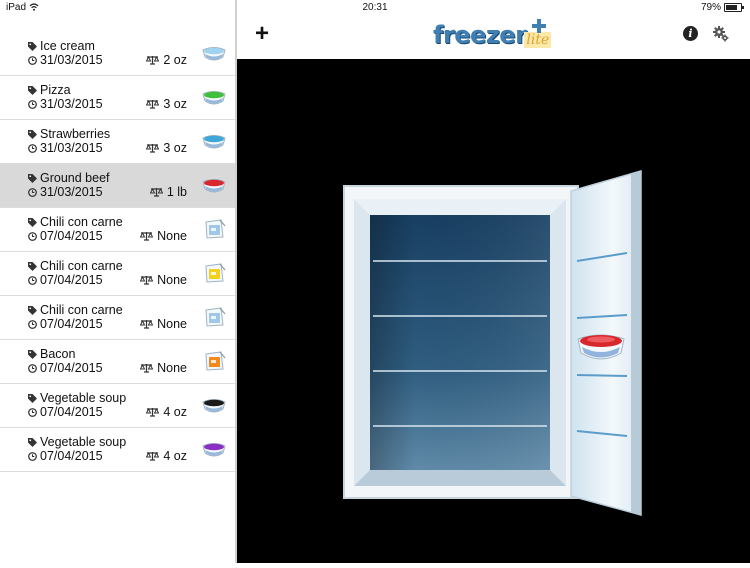 Image resolution: width=750 pixels, height=568 pixels. Describe the element at coordinates (55, 90) in the screenshot. I see `item-name: Pizza` at that location.